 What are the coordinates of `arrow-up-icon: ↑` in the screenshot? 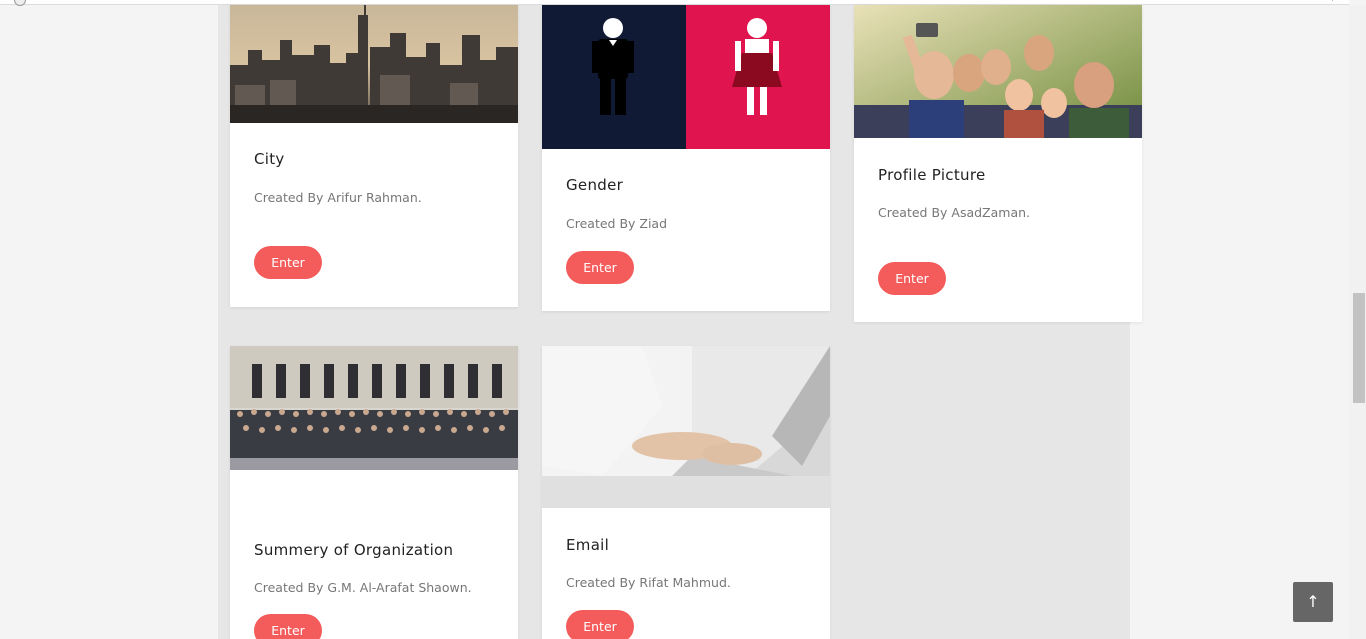 It's located at (1313, 601).